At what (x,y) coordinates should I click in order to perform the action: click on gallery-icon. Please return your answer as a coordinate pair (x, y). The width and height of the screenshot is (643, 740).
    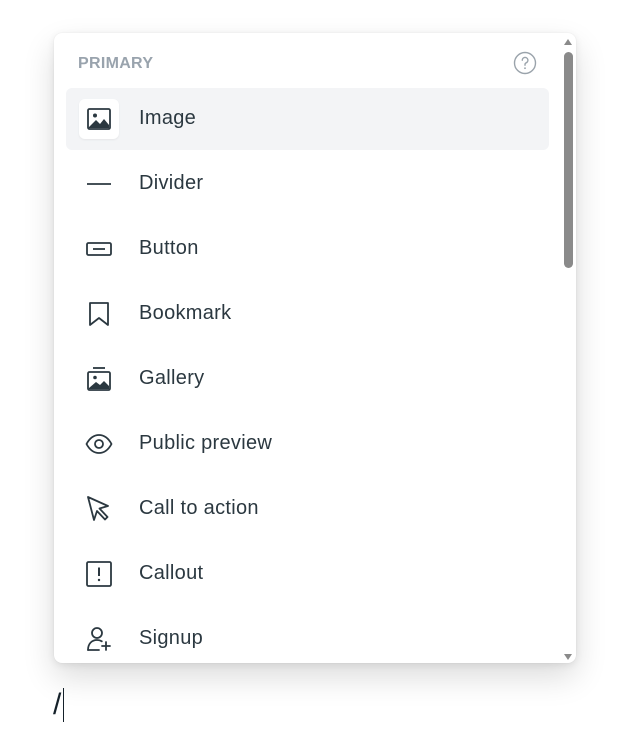
    Looking at the image, I should click on (99, 379).